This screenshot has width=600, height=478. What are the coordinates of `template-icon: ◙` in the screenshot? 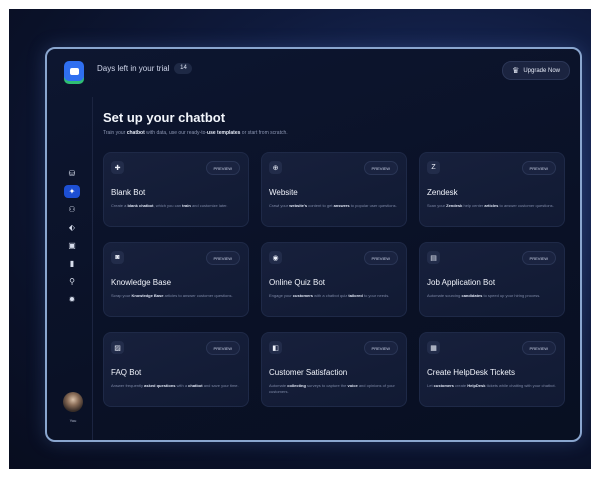 It's located at (117, 257).